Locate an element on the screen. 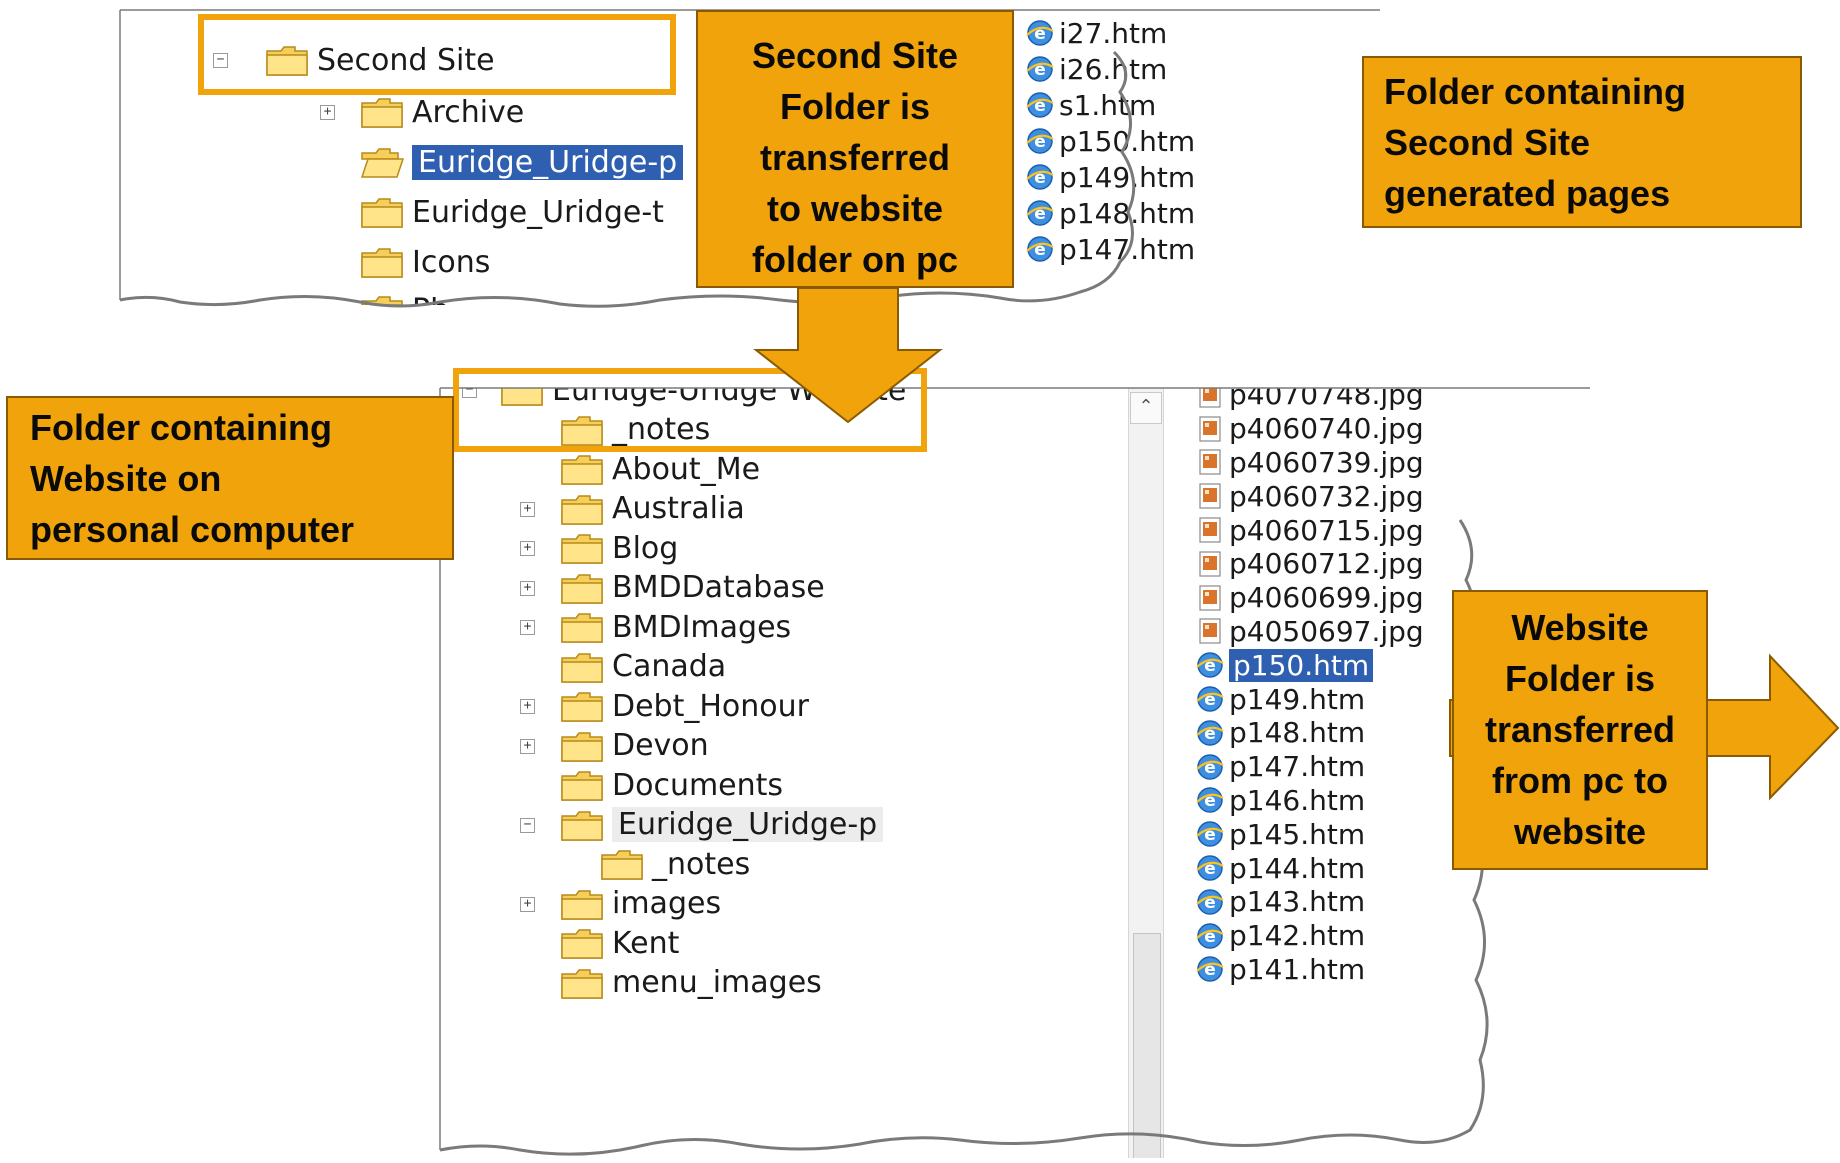 The height and width of the screenshot is (1163, 1840). tree-item: + BMDImages is located at coordinates (655, 627).